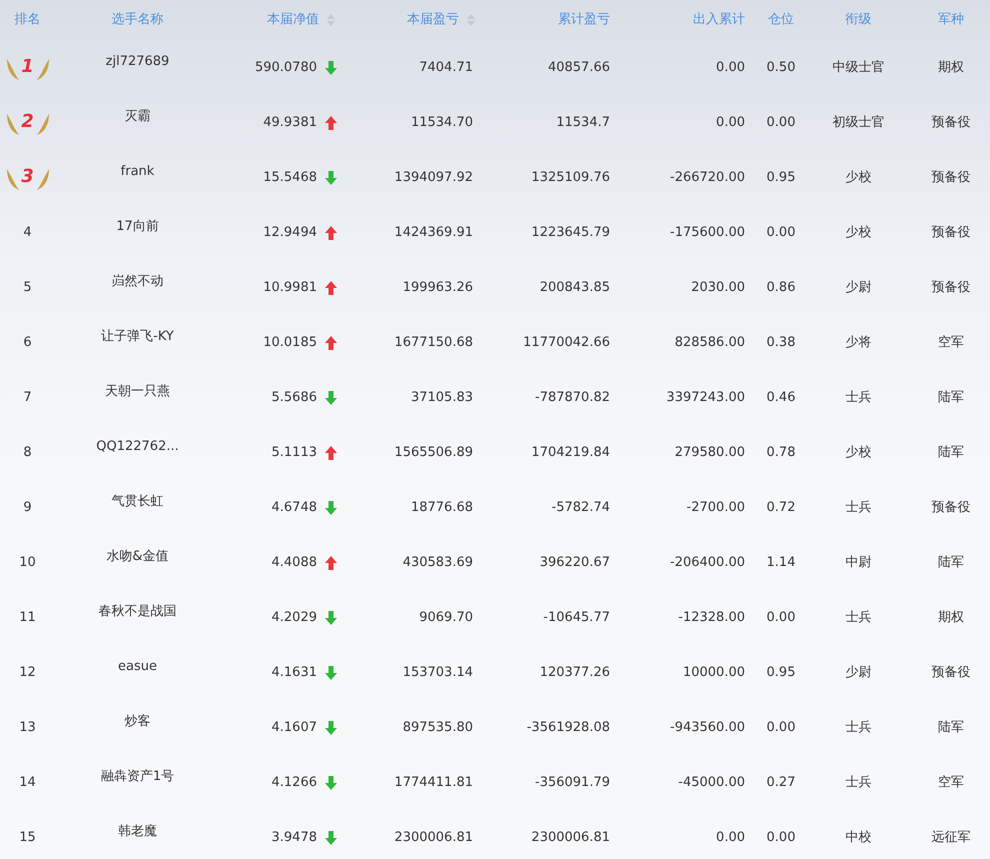 Image resolution: width=990 pixels, height=859 pixels. Describe the element at coordinates (709, 343) in the screenshot. I see `fund-flow: 828586.00` at that location.